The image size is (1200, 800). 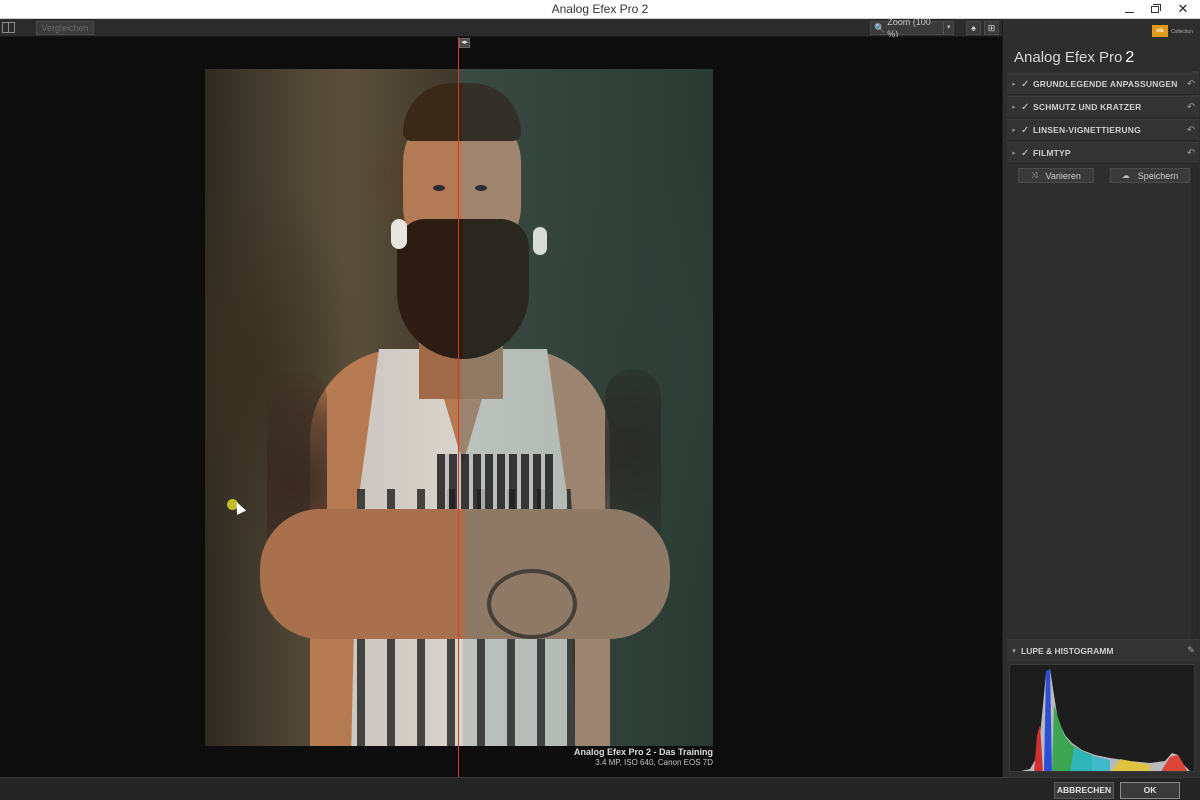 I want to click on chevron-down-icon: ▾, so click(x=948, y=28).